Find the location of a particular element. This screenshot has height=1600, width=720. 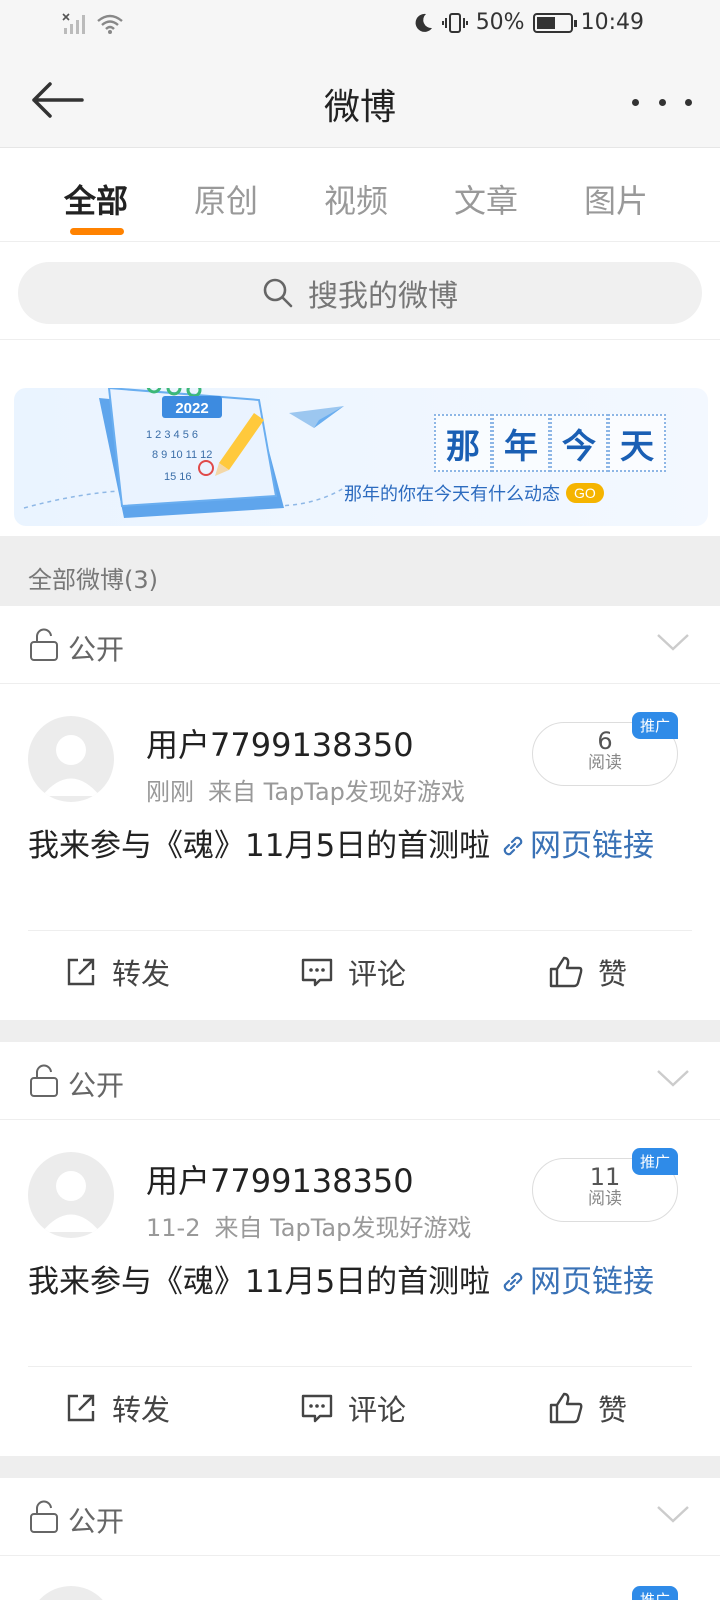

tab-all: 全部 is located at coordinates (96, 199).